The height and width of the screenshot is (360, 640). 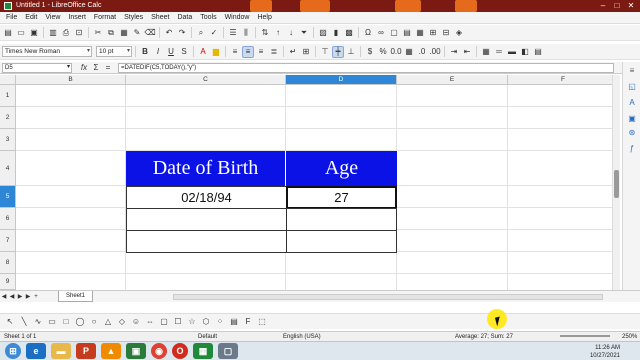 What do you see at coordinates (632, 149) in the screenshot?
I see `functions-icon: ƒ` at bounding box center [632, 149].